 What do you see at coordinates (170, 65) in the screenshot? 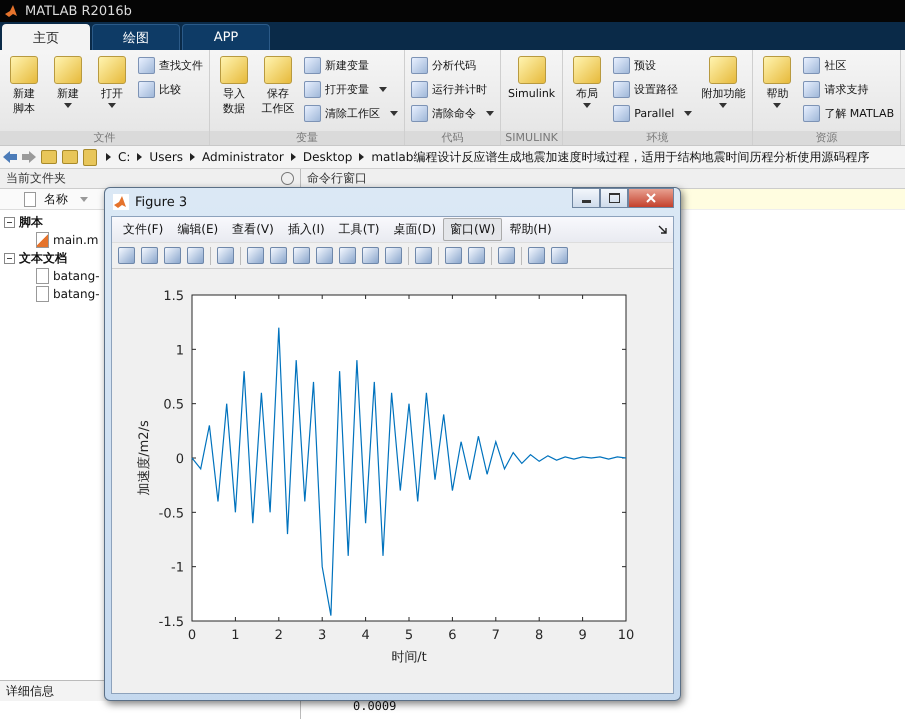
I see `toolstrip-button: 查找文件` at bounding box center [170, 65].